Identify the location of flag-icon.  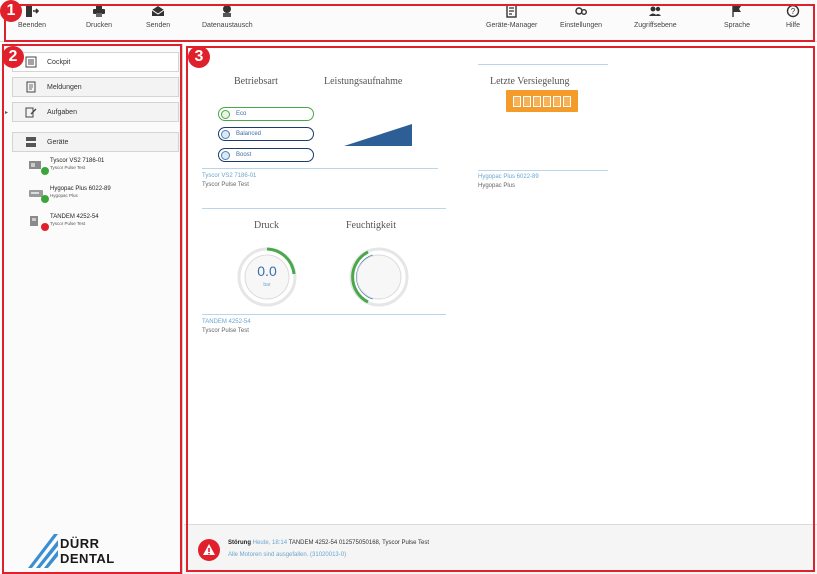
(737, 11).